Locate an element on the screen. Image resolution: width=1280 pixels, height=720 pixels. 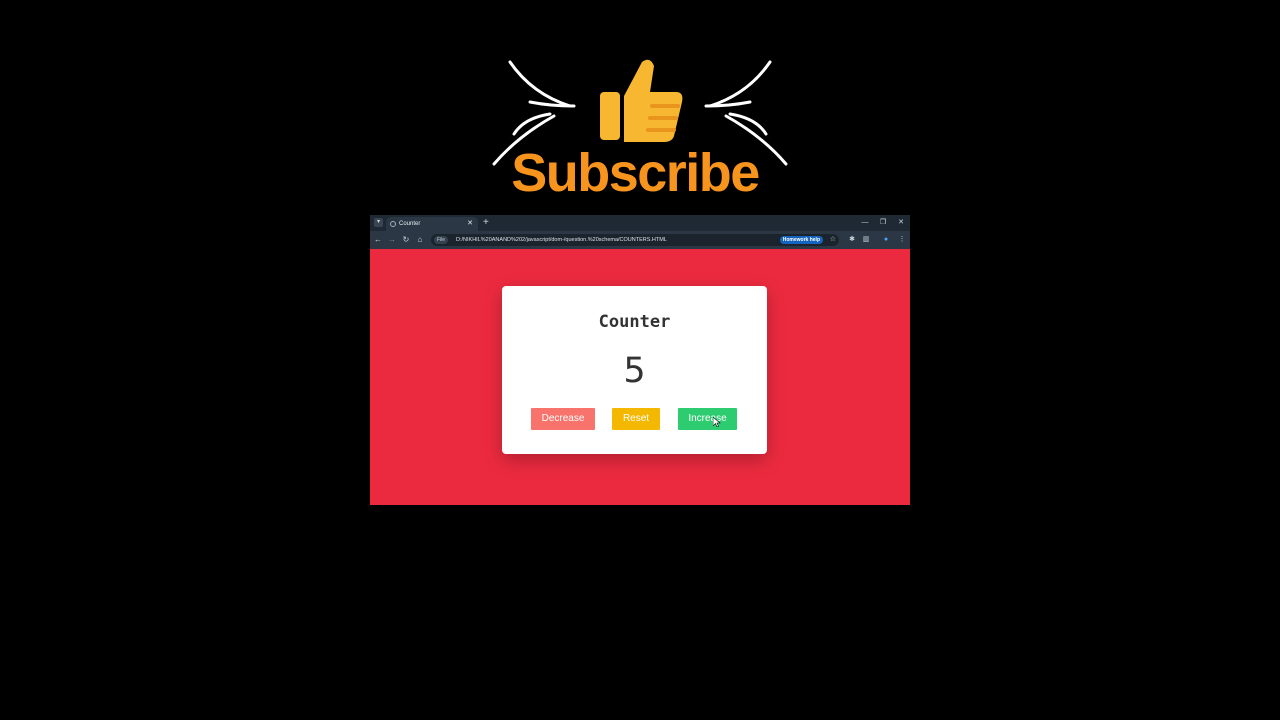
sidebar-icon: ▥ is located at coordinates (866, 240).